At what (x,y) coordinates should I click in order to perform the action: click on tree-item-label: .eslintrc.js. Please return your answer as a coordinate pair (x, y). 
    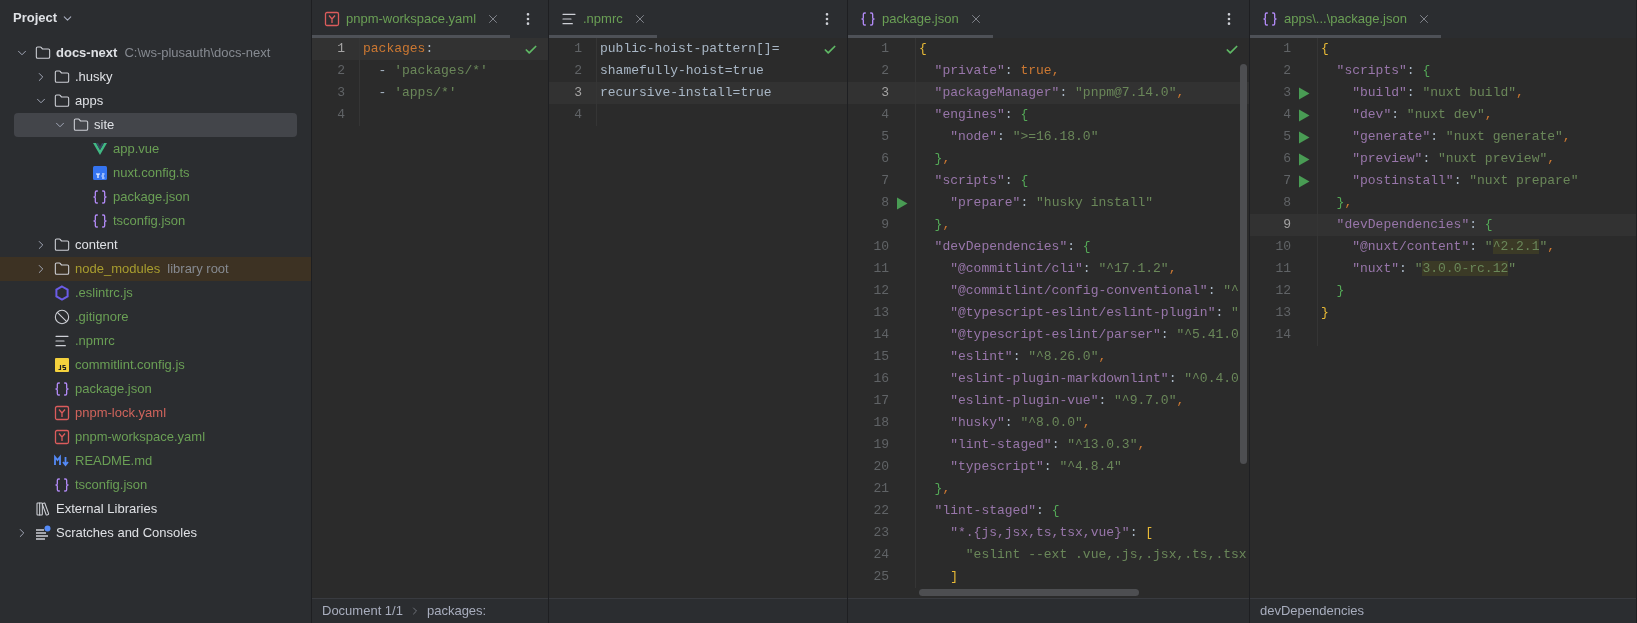
    Looking at the image, I should click on (104, 293).